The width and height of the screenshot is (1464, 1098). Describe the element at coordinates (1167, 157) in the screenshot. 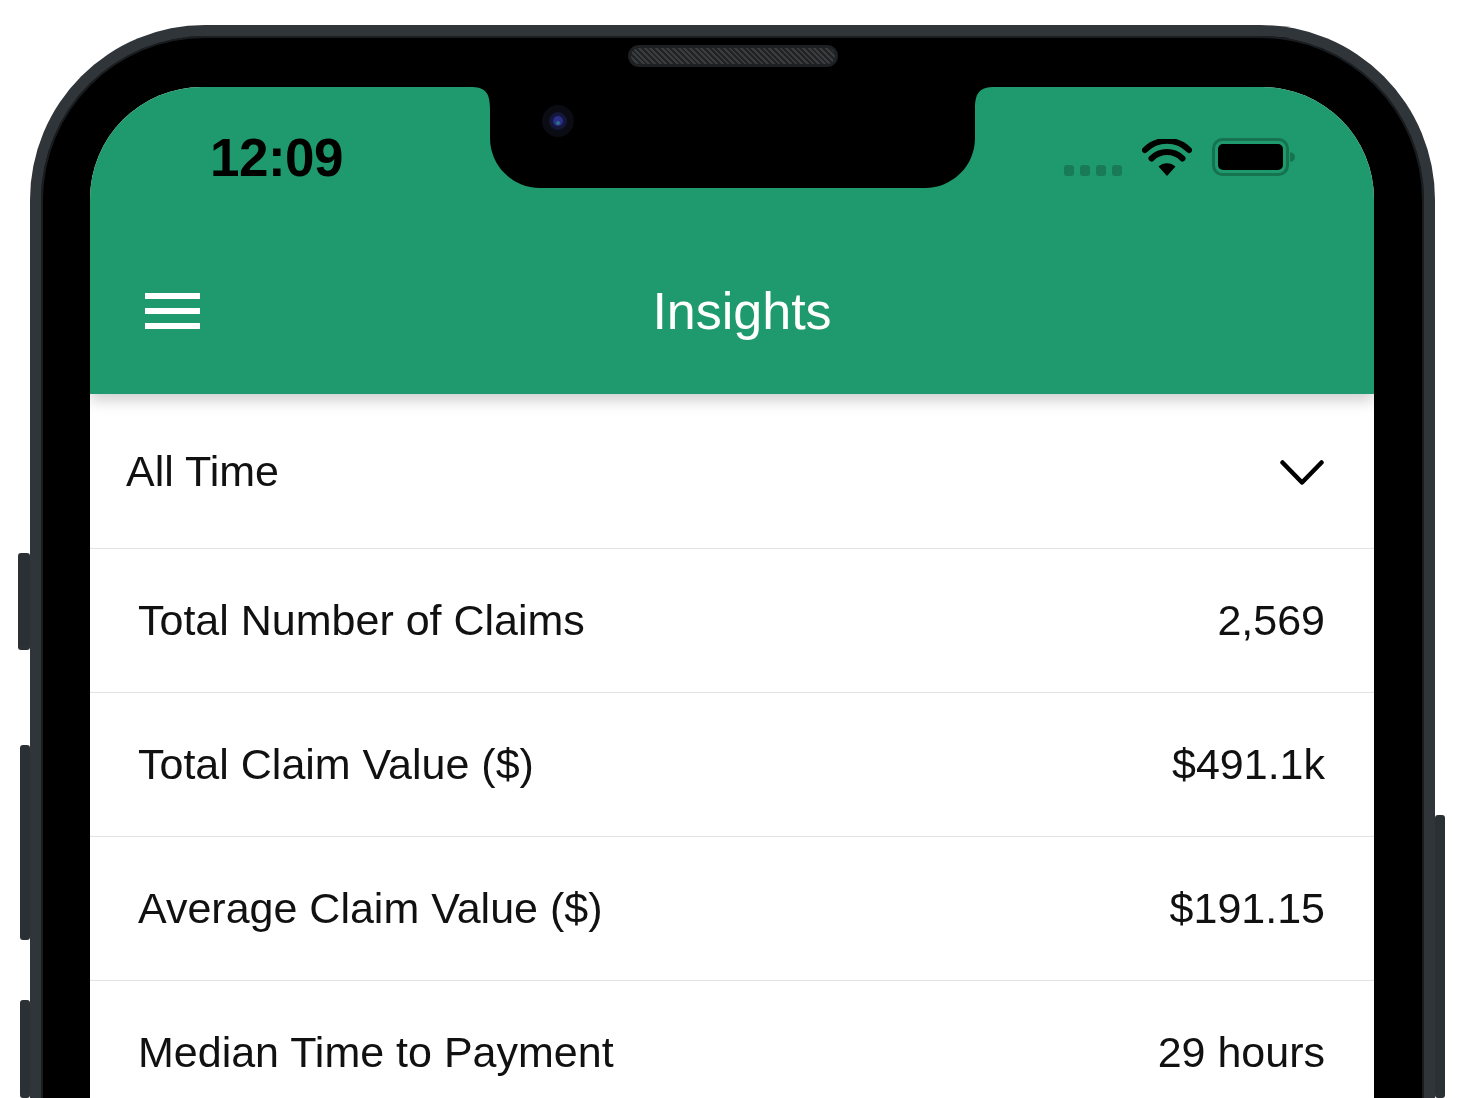

I see `wifi-icon` at that location.